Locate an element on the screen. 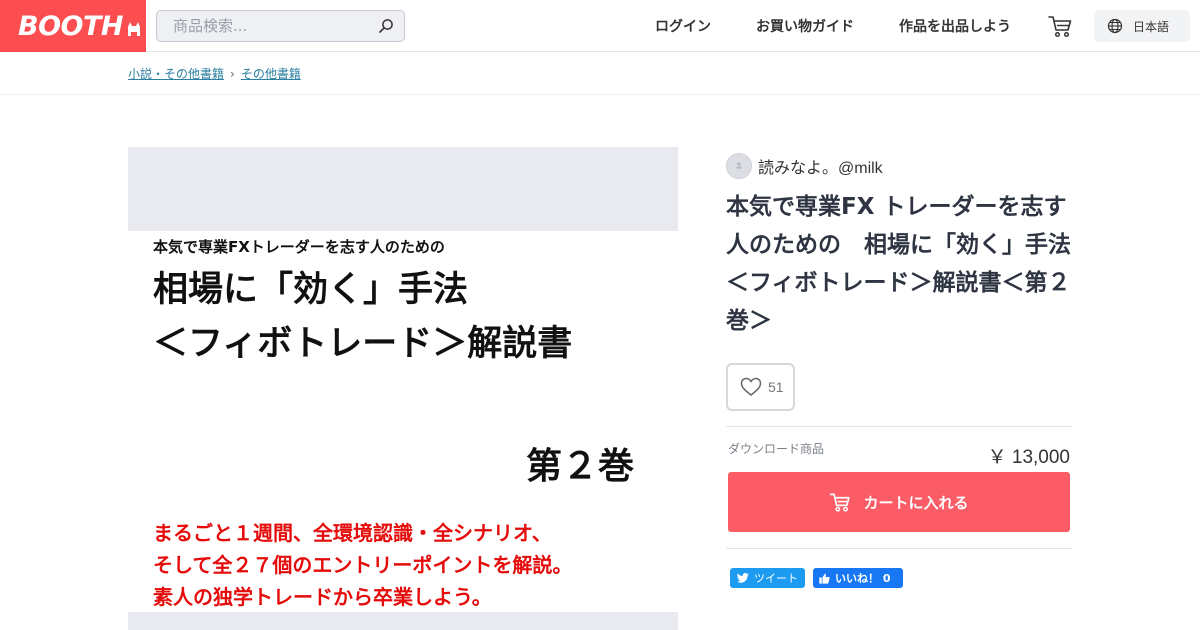 The height and width of the screenshot is (630, 1200). add-to-cart-label: カートに入れる is located at coordinates (916, 502).